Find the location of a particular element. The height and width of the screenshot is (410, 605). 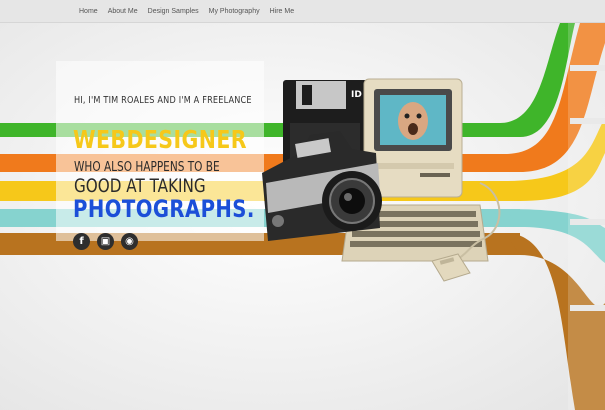

nav-hire-me: Hire Me is located at coordinates (282, 11).